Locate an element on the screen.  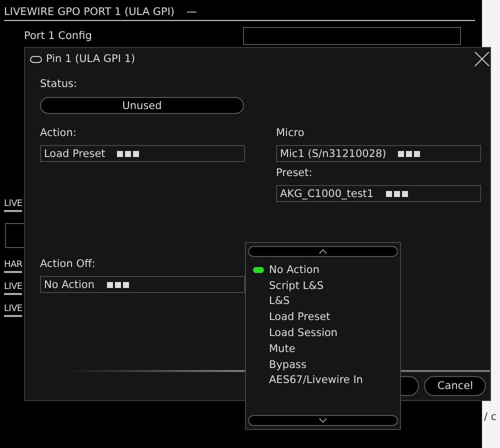
section-title: LIVEWIRE GPO PORT 1 (ULA GPI) is located at coordinates (89, 12).